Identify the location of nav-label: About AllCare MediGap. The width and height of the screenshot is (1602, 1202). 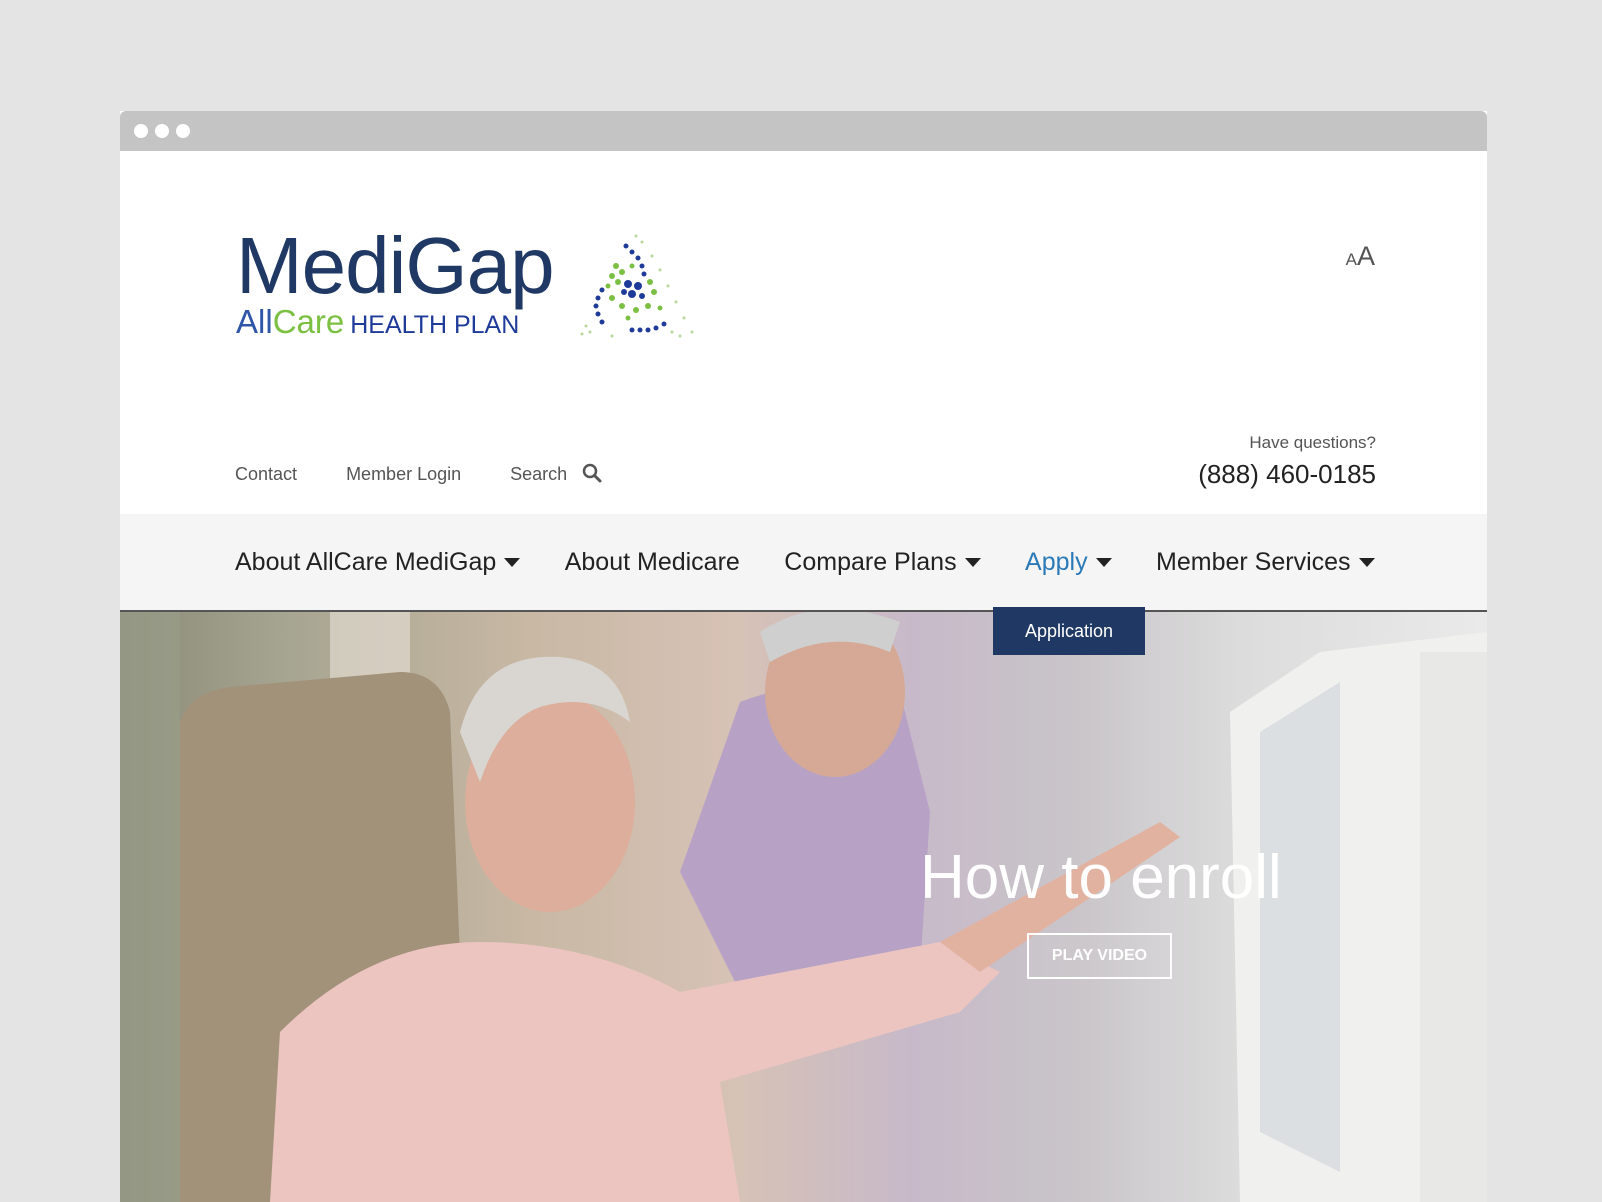
(366, 562).